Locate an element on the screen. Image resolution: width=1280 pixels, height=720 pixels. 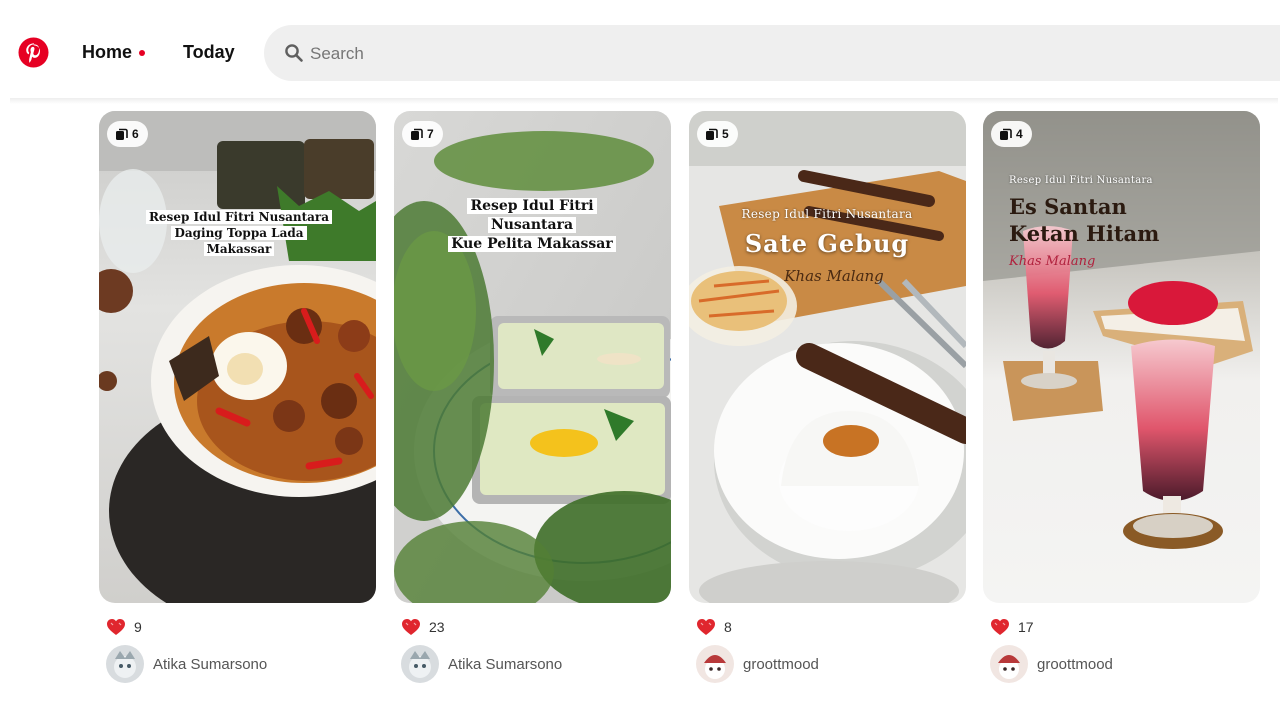
slide-count: 4 is located at coordinates (1019, 134).